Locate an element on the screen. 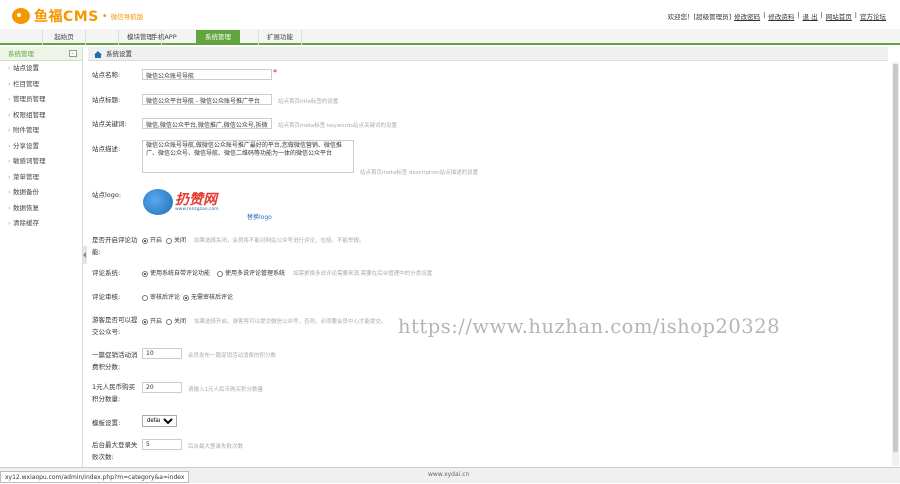  fish-logo-icon is located at coordinates (21, 16).